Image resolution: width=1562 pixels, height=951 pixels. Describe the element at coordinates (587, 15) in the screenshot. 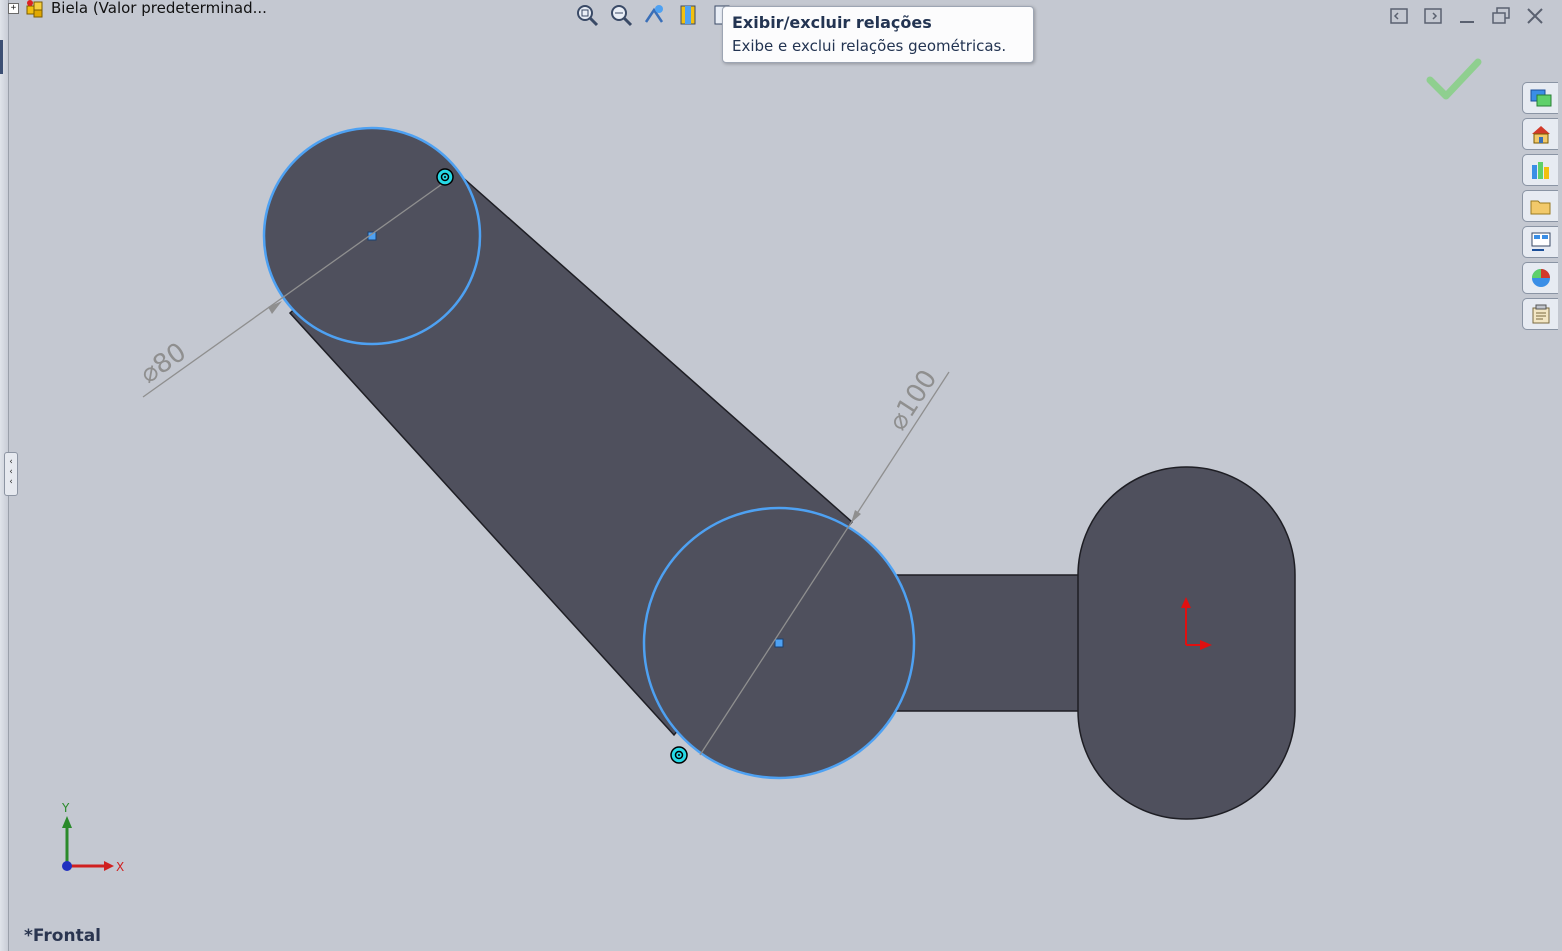

I see `zoom-to-fit-icon` at that location.